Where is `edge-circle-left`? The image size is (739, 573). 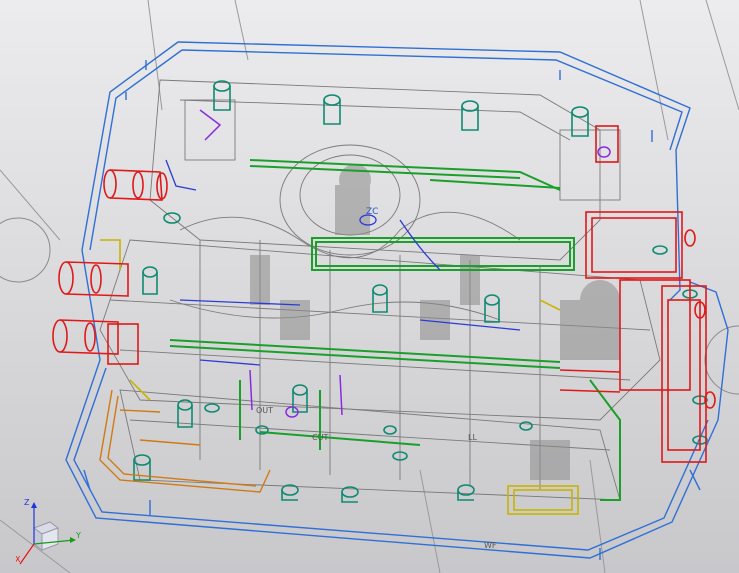 edge-circle-left is located at coordinates (25, 250).